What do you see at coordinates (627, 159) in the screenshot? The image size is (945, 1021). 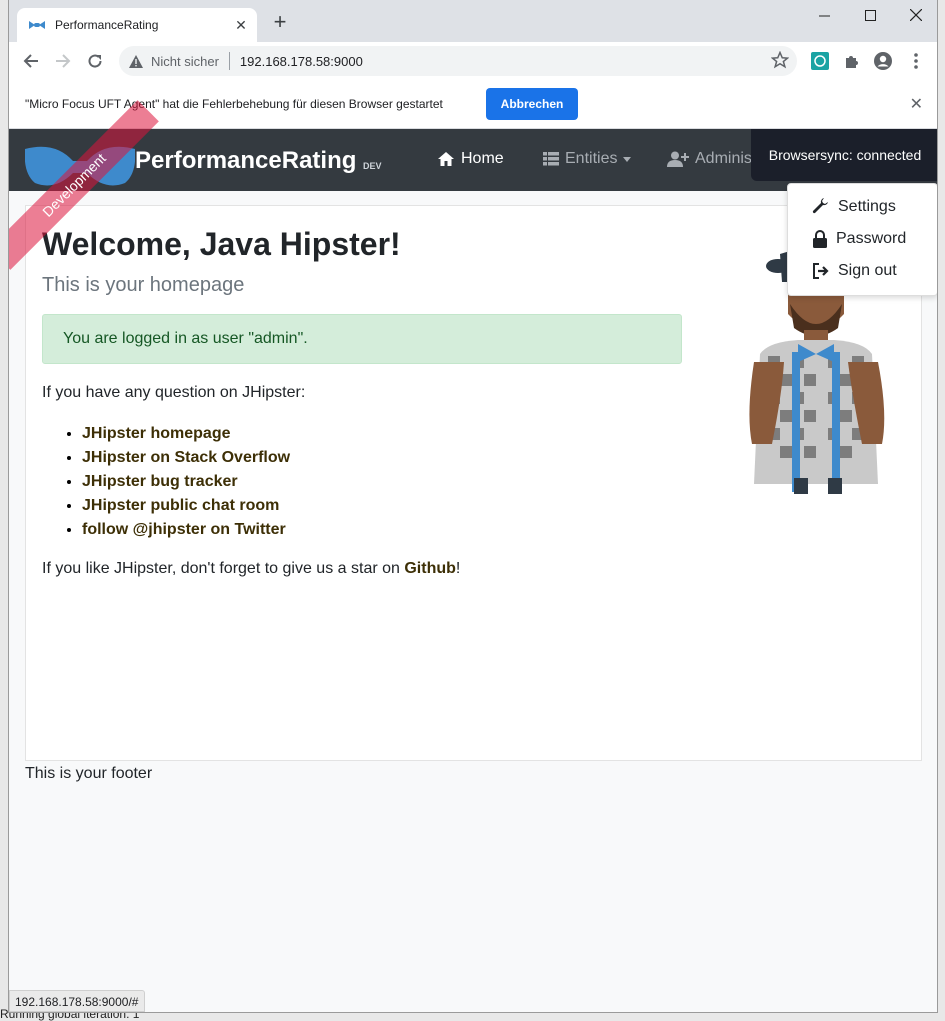 I see `caret-down-icon` at bounding box center [627, 159].